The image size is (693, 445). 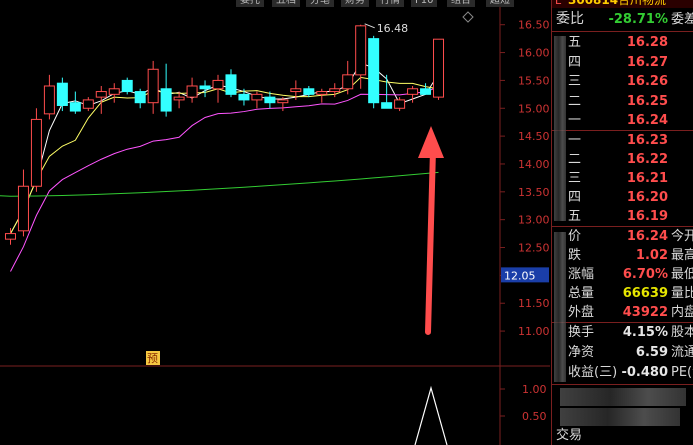 I want to click on tab-7: 超短, so click(x=500, y=3).